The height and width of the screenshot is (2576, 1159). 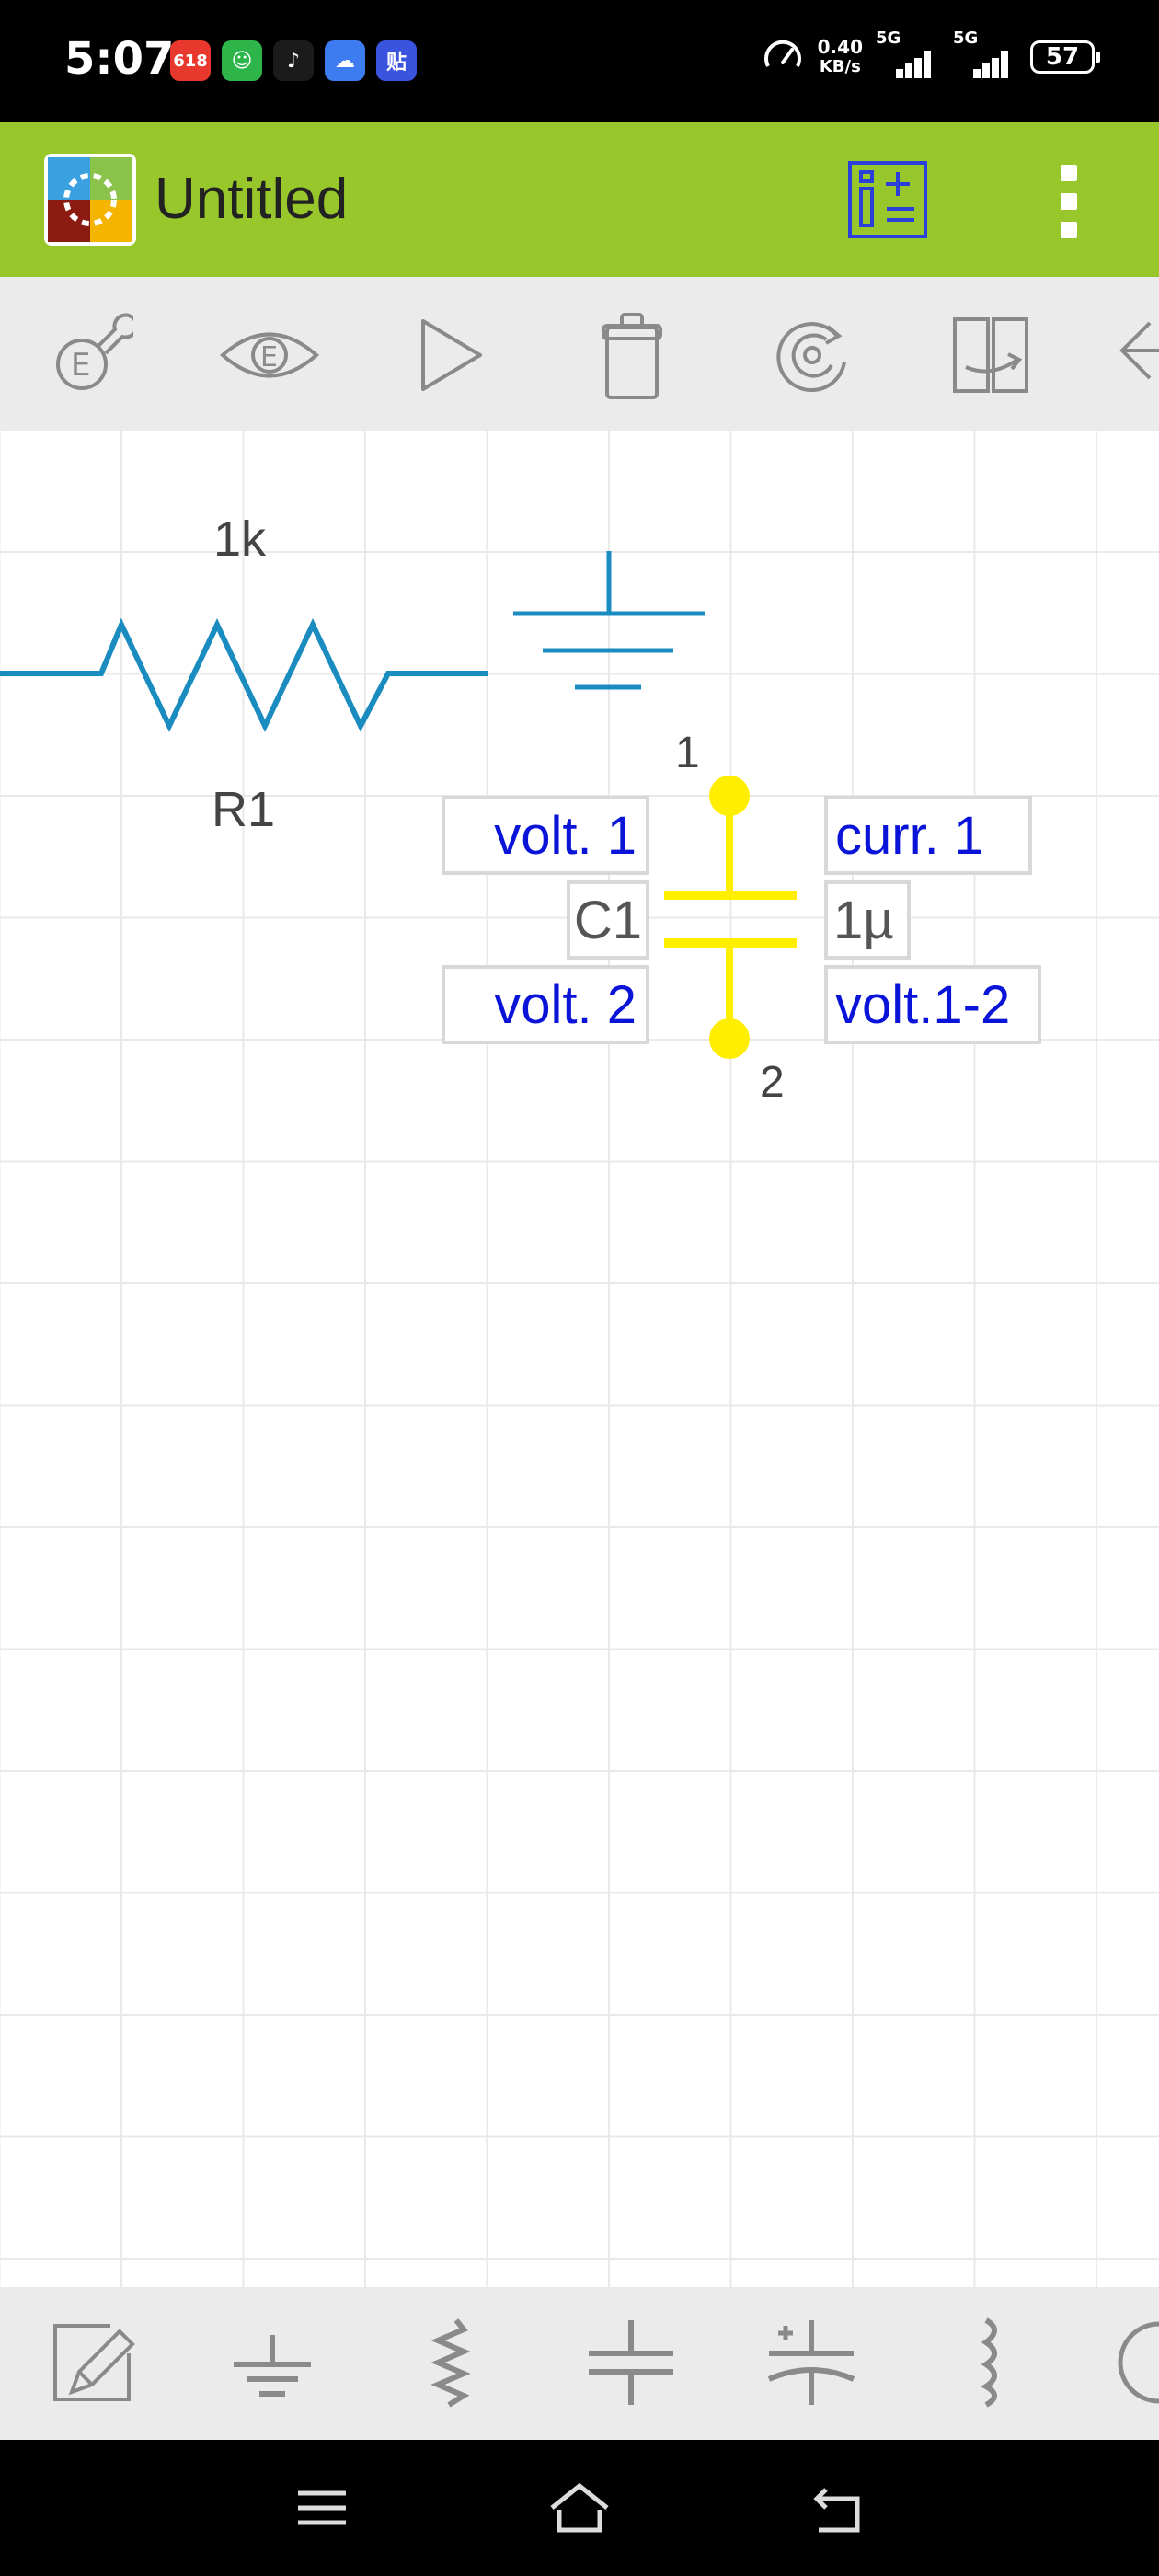 I want to click on more-components-icon, so click(x=1138, y=2362).